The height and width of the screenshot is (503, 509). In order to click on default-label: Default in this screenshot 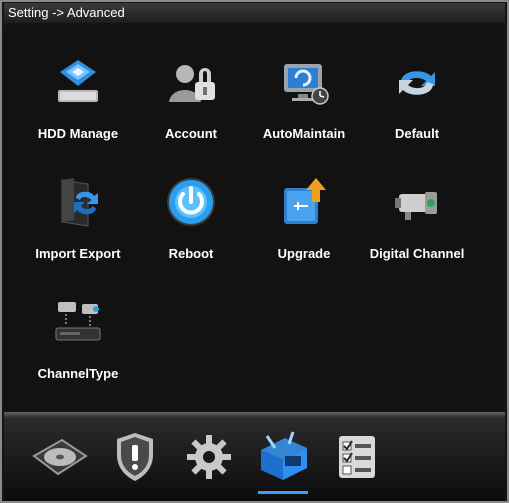, I will do `click(417, 133)`.